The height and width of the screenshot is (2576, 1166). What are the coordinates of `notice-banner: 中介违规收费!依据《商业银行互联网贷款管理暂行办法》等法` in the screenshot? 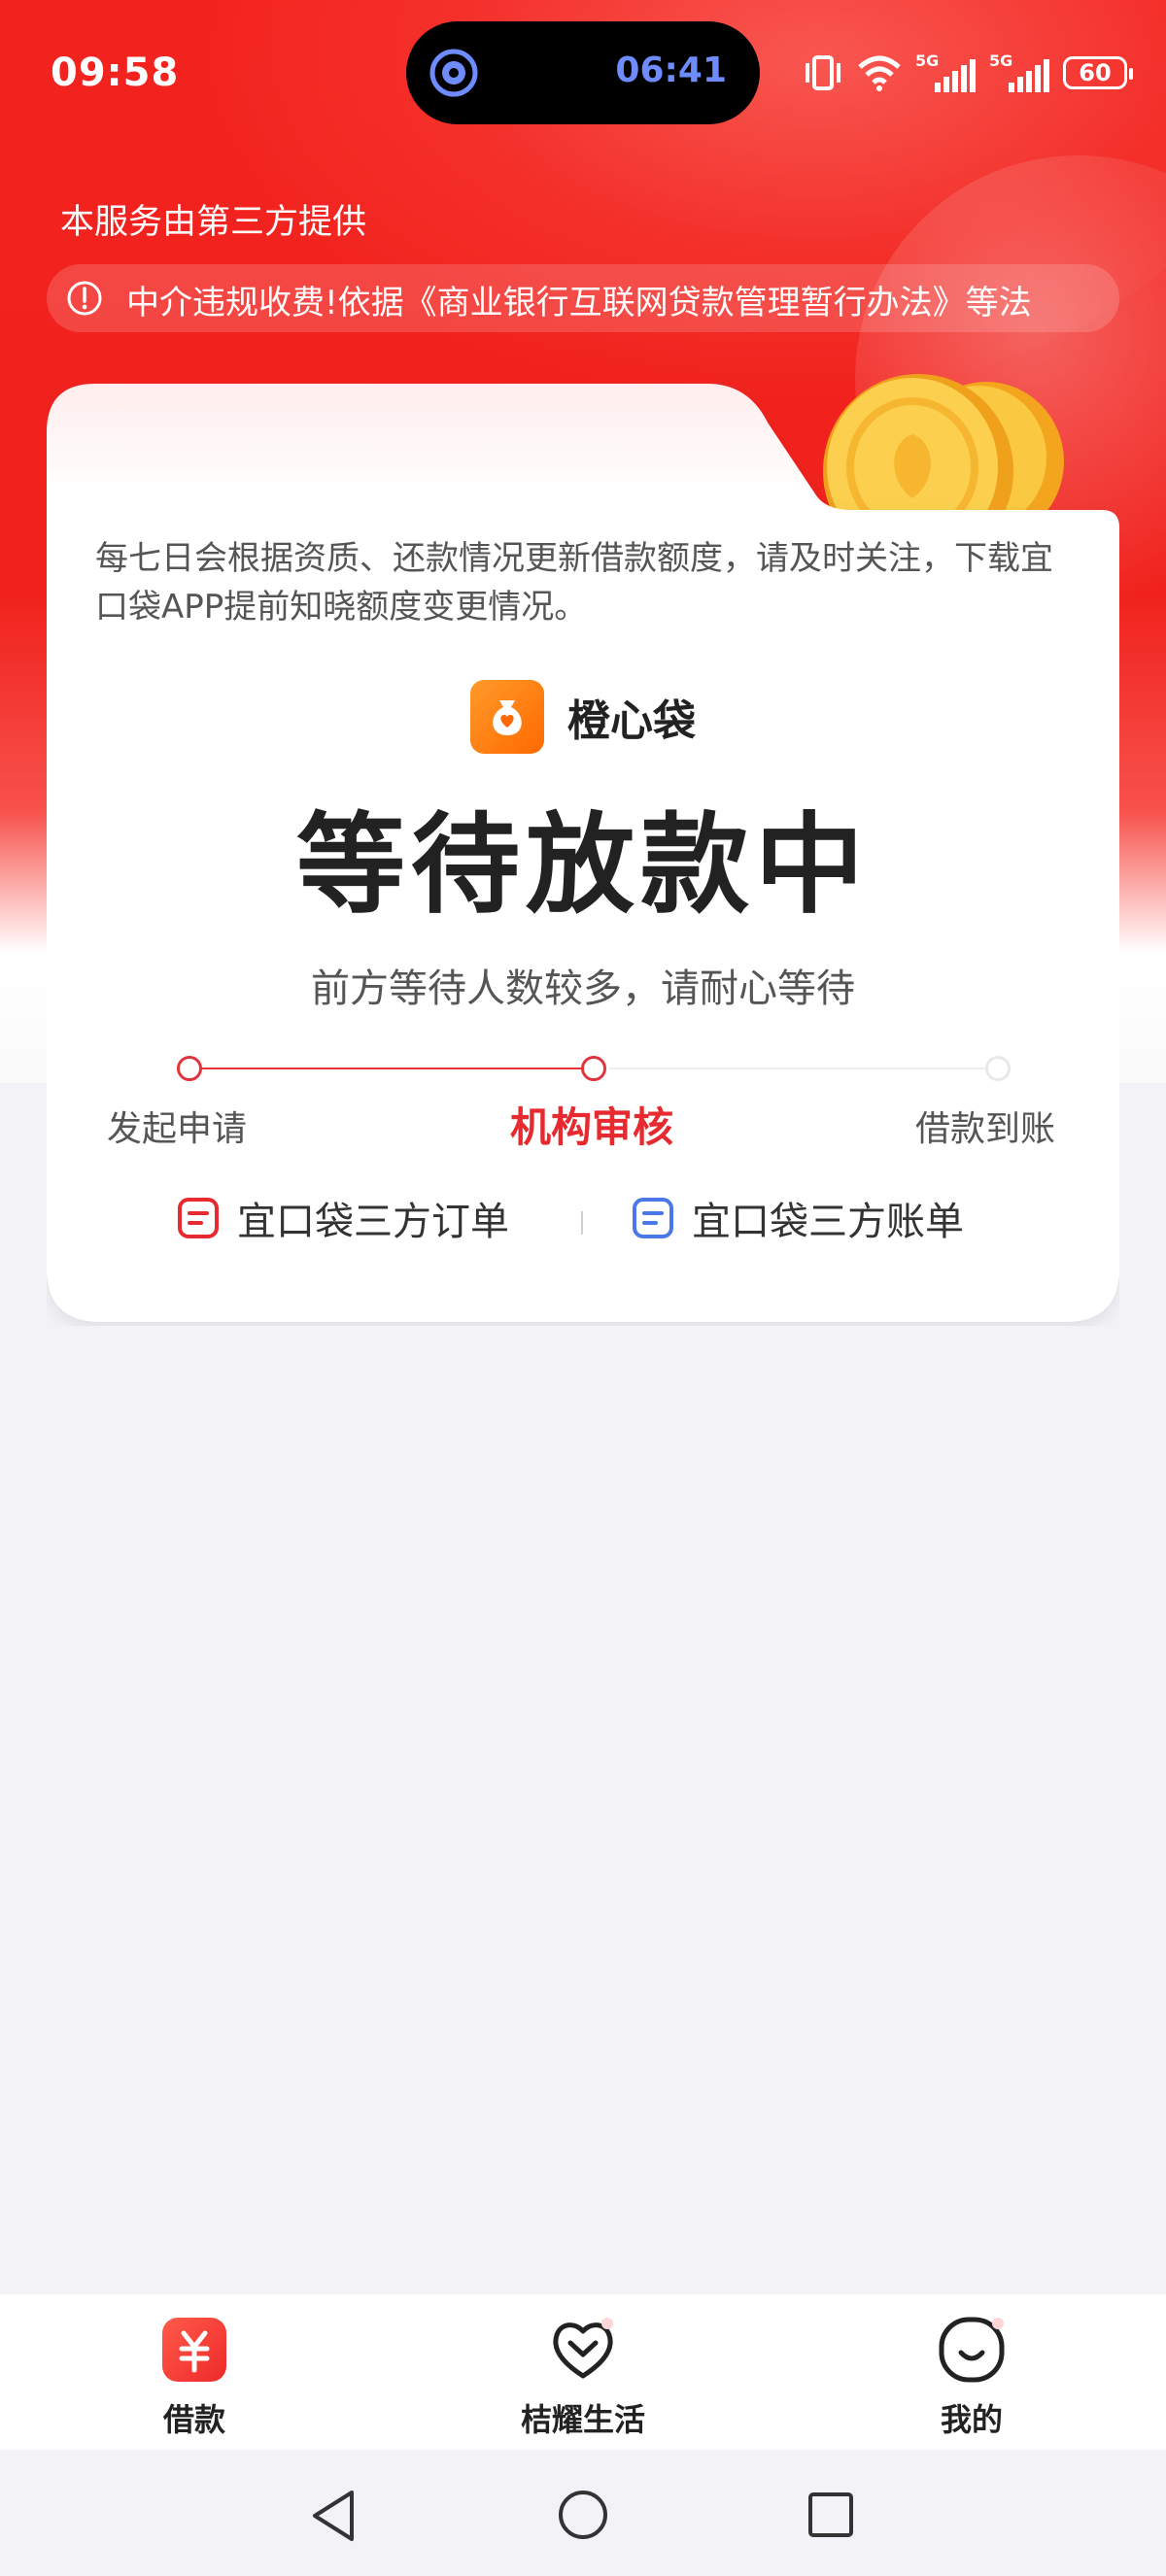 It's located at (583, 298).